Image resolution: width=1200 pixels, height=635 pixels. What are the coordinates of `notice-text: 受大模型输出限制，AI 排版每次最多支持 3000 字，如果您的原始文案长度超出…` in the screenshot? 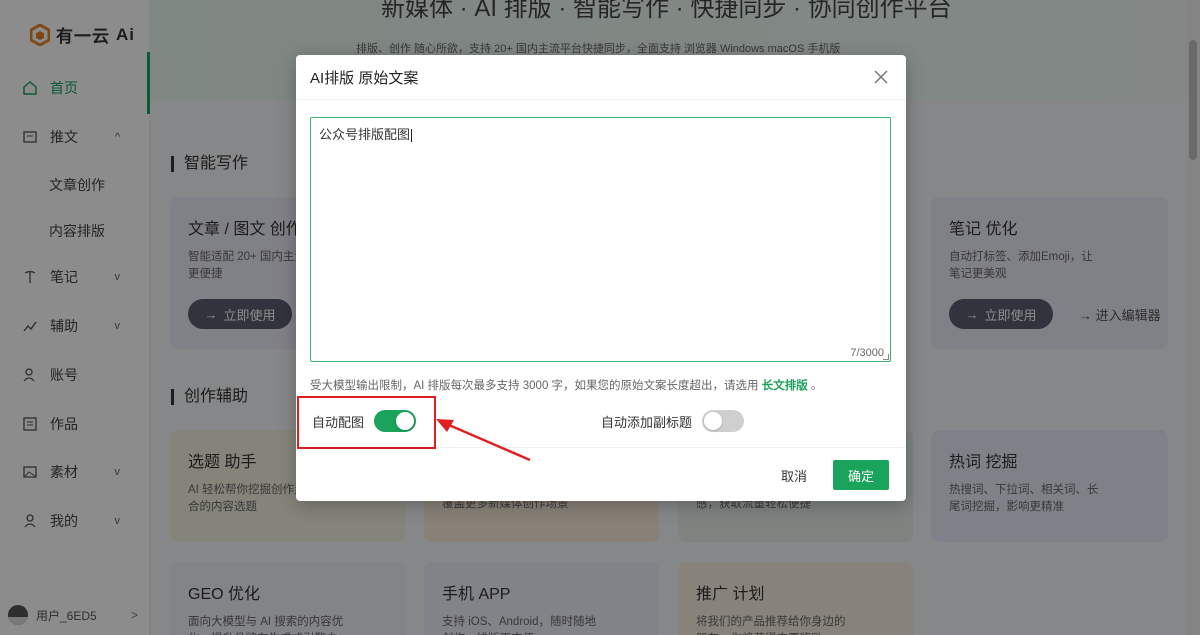 It's located at (536, 386).